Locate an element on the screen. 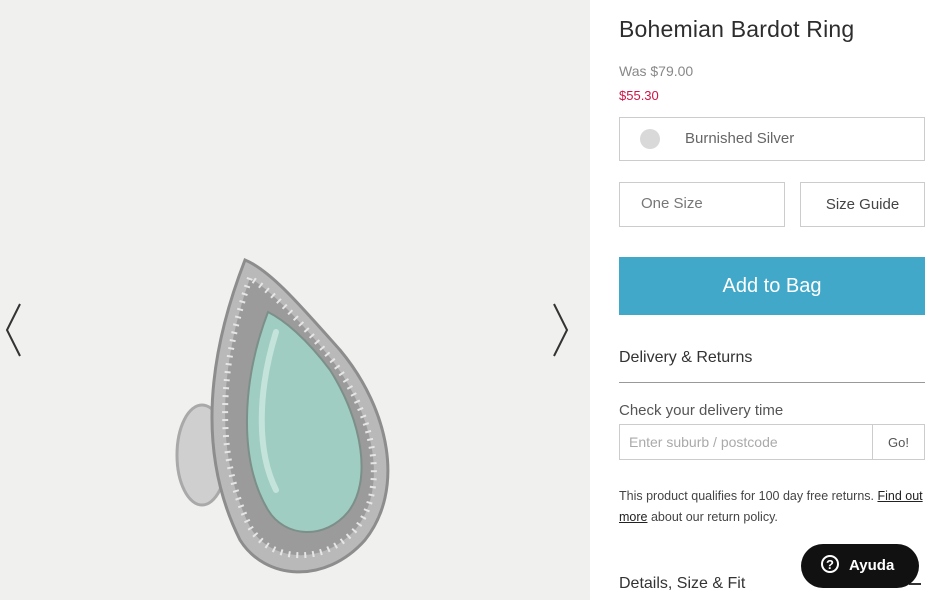 The width and height of the screenshot is (927, 600). previous-price: Was $79.00 is located at coordinates (656, 71).